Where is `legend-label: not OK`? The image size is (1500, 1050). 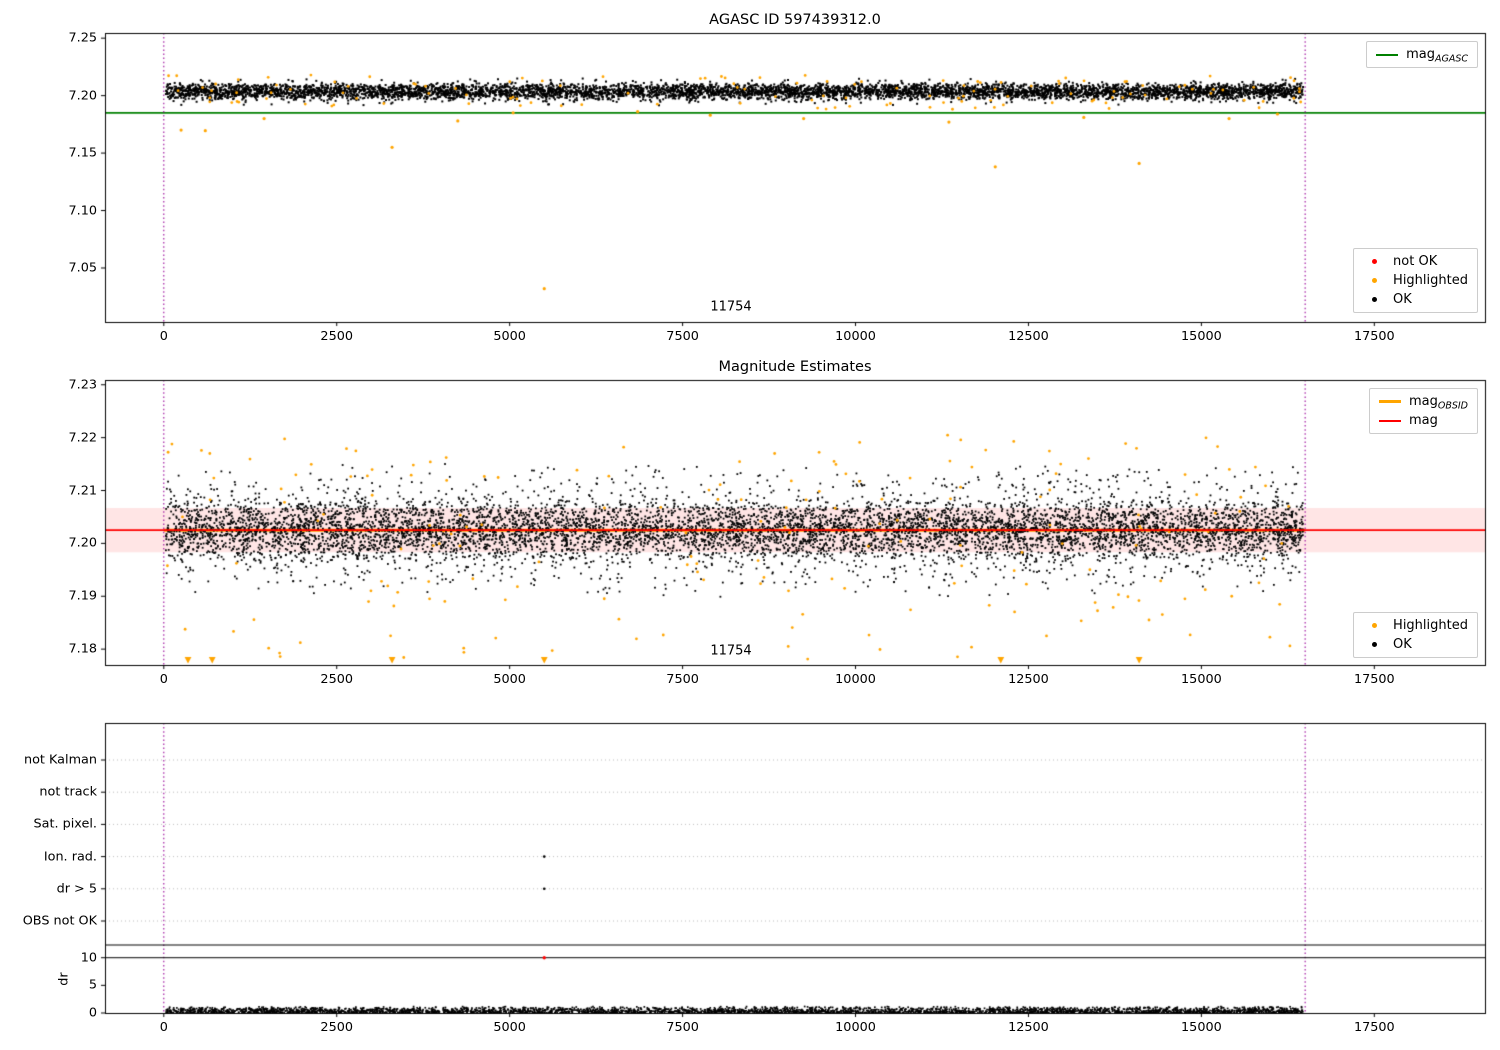 legend-label: not OK is located at coordinates (1415, 261).